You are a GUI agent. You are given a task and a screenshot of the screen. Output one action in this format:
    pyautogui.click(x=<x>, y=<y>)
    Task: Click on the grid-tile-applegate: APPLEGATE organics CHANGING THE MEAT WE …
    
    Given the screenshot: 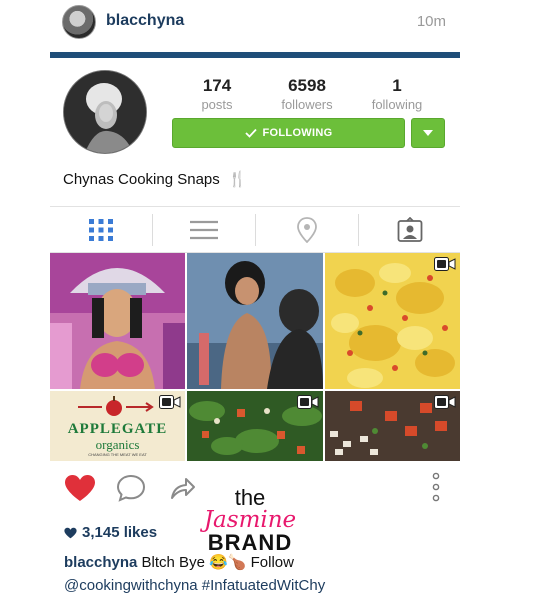 What is the action you would take?
    pyautogui.click(x=117, y=426)
    